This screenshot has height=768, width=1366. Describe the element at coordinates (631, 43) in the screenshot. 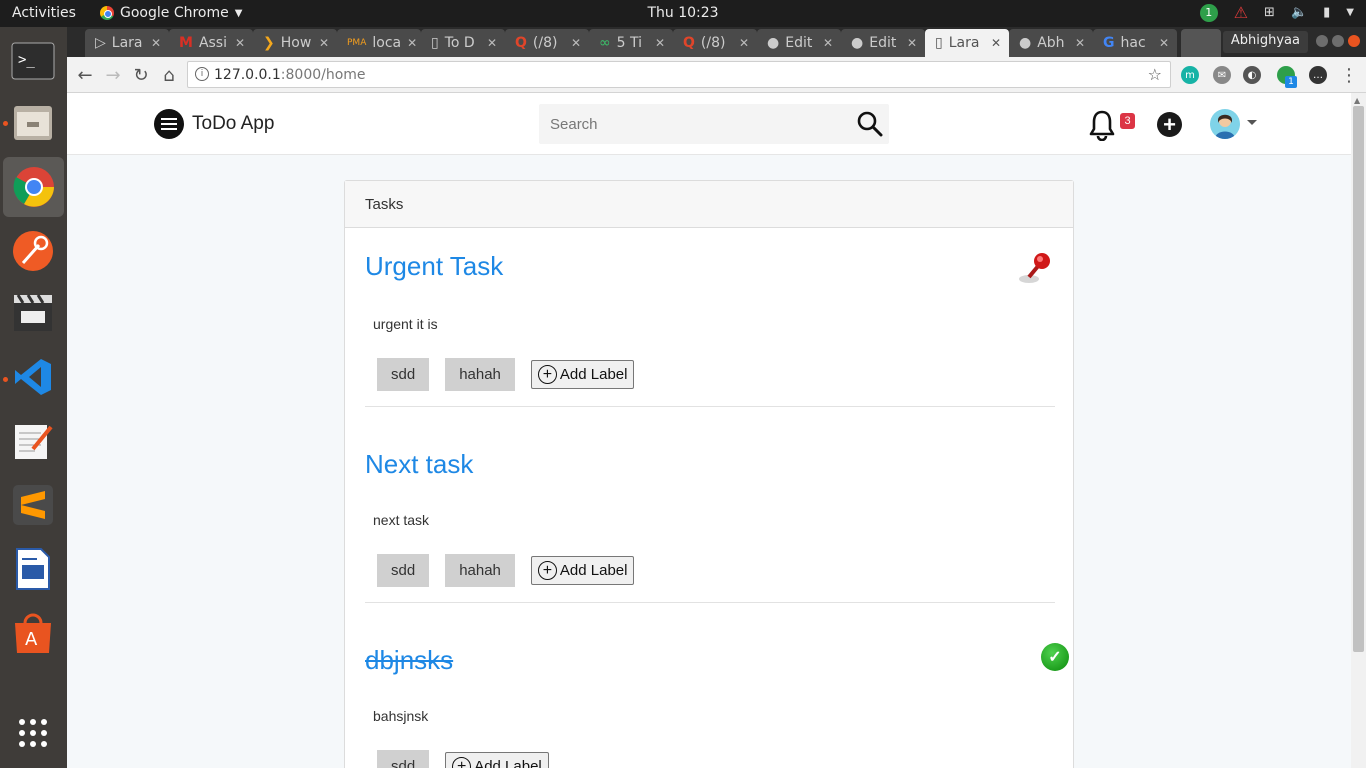

I see `tab: ∞ 5 Ti ✕` at that location.